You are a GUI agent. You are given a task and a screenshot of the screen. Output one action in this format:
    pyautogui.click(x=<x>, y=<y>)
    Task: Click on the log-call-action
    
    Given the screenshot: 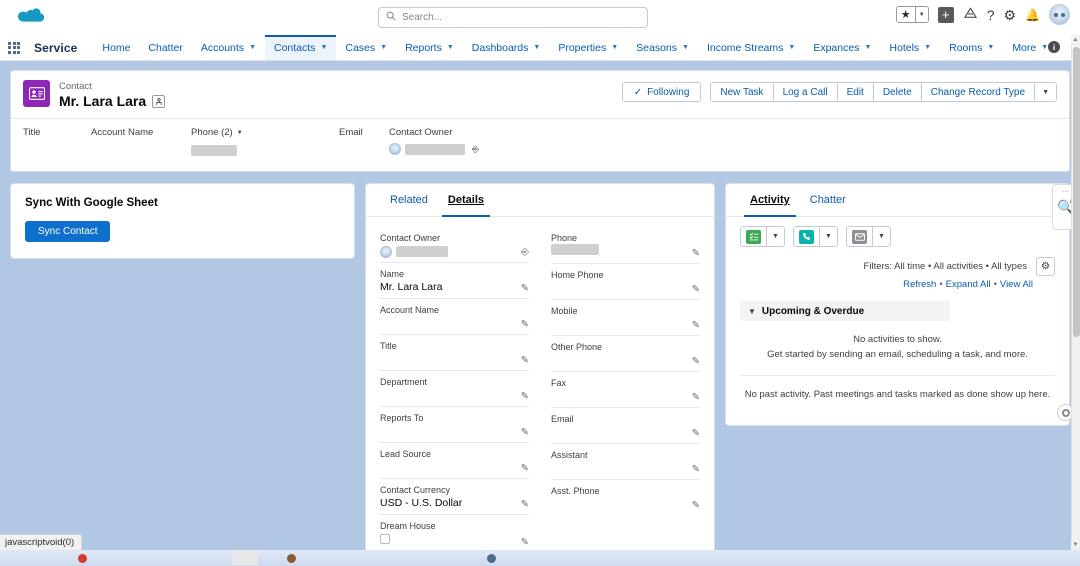 What is the action you would take?
    pyautogui.click(x=806, y=236)
    